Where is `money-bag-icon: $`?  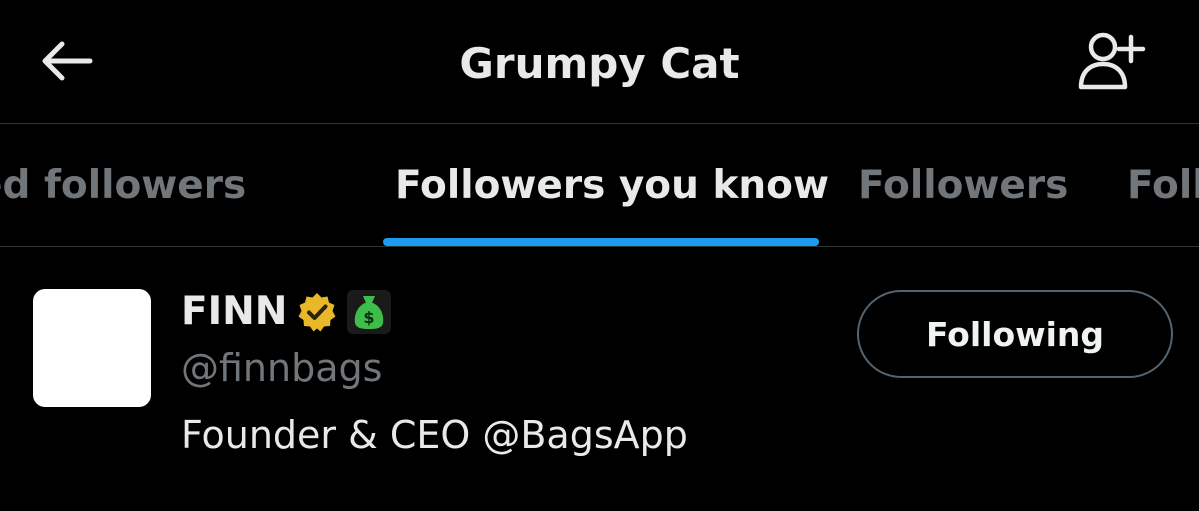
money-bag-icon: $ is located at coordinates (369, 312).